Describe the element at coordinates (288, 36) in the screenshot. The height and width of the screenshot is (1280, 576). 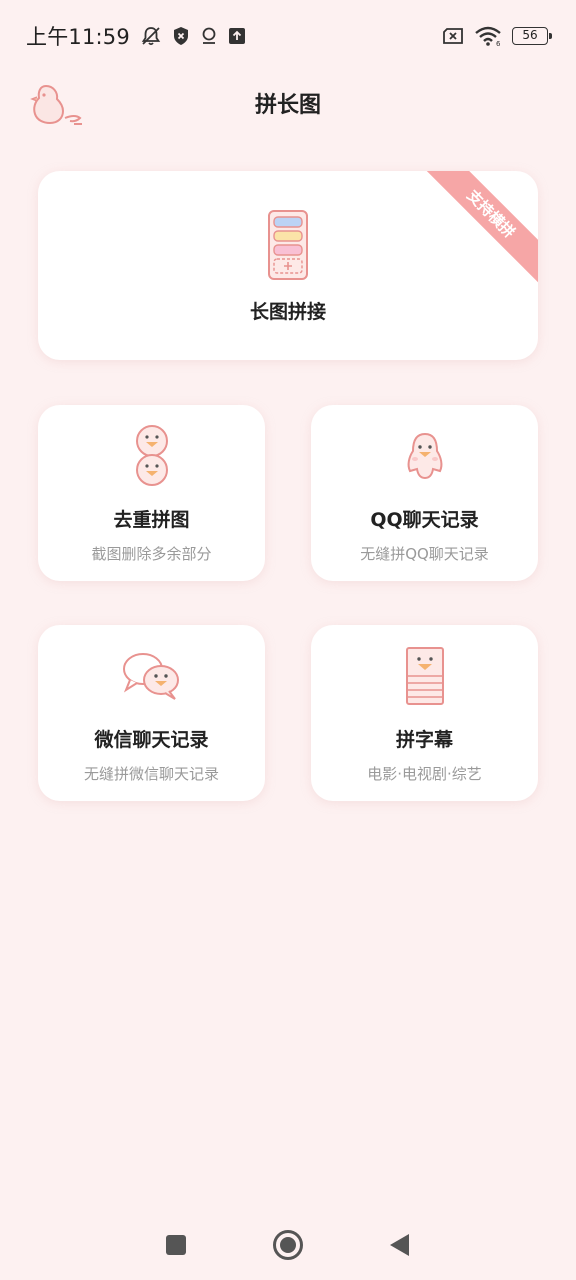
I see `status-bar: 上午11:59 6 56` at that location.